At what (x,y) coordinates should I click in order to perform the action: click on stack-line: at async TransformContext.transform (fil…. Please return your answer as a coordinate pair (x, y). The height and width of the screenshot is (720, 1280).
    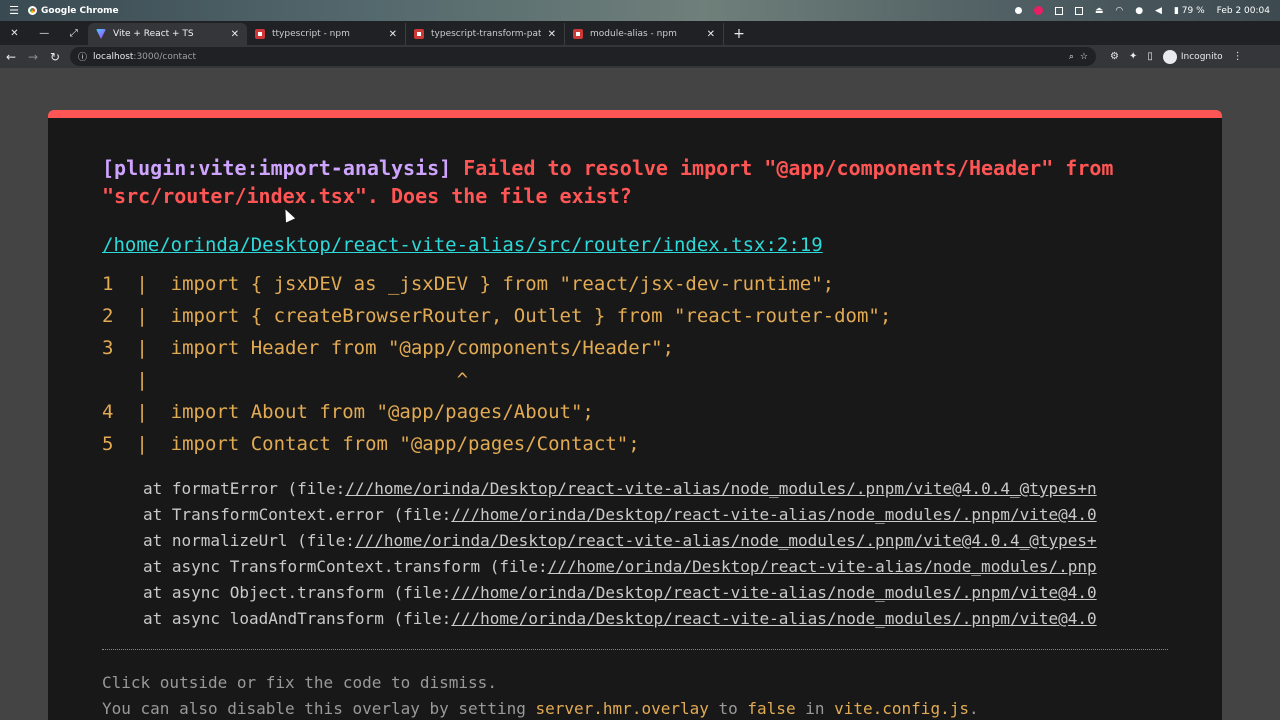
    Looking at the image, I should click on (620, 566).